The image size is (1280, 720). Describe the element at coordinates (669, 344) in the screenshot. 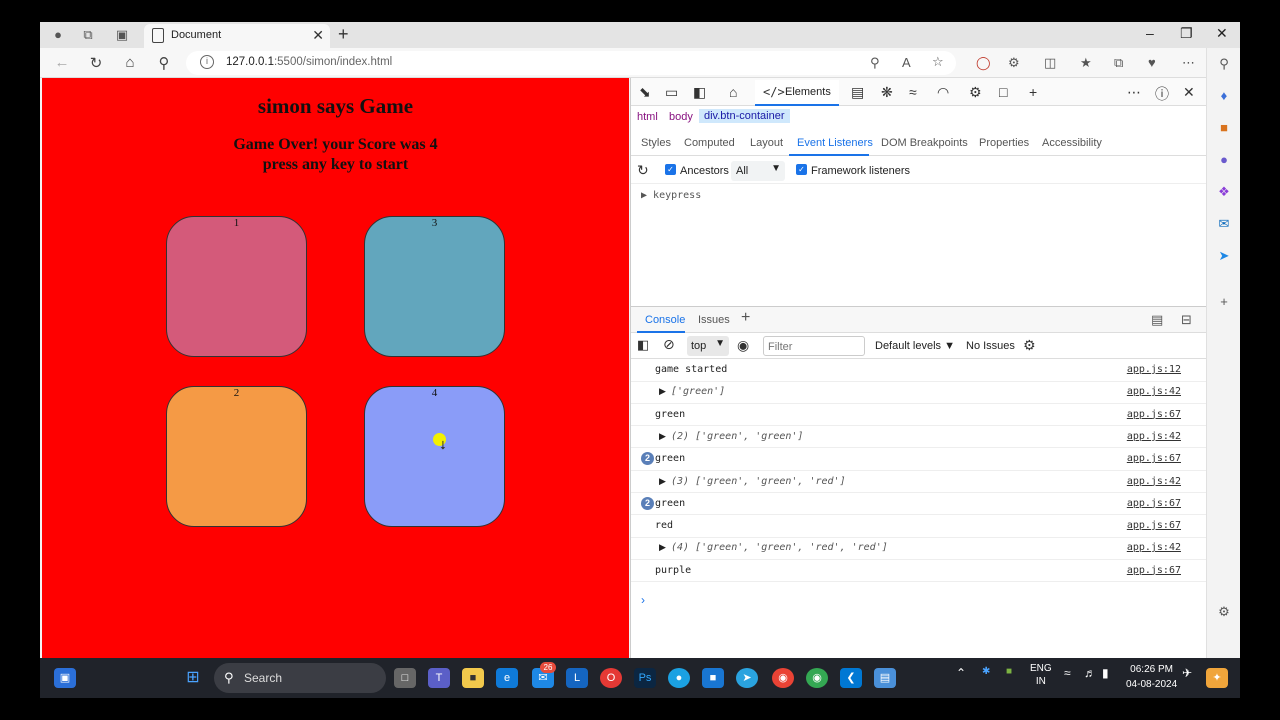

I see `clear-console-icon: ⊘` at that location.